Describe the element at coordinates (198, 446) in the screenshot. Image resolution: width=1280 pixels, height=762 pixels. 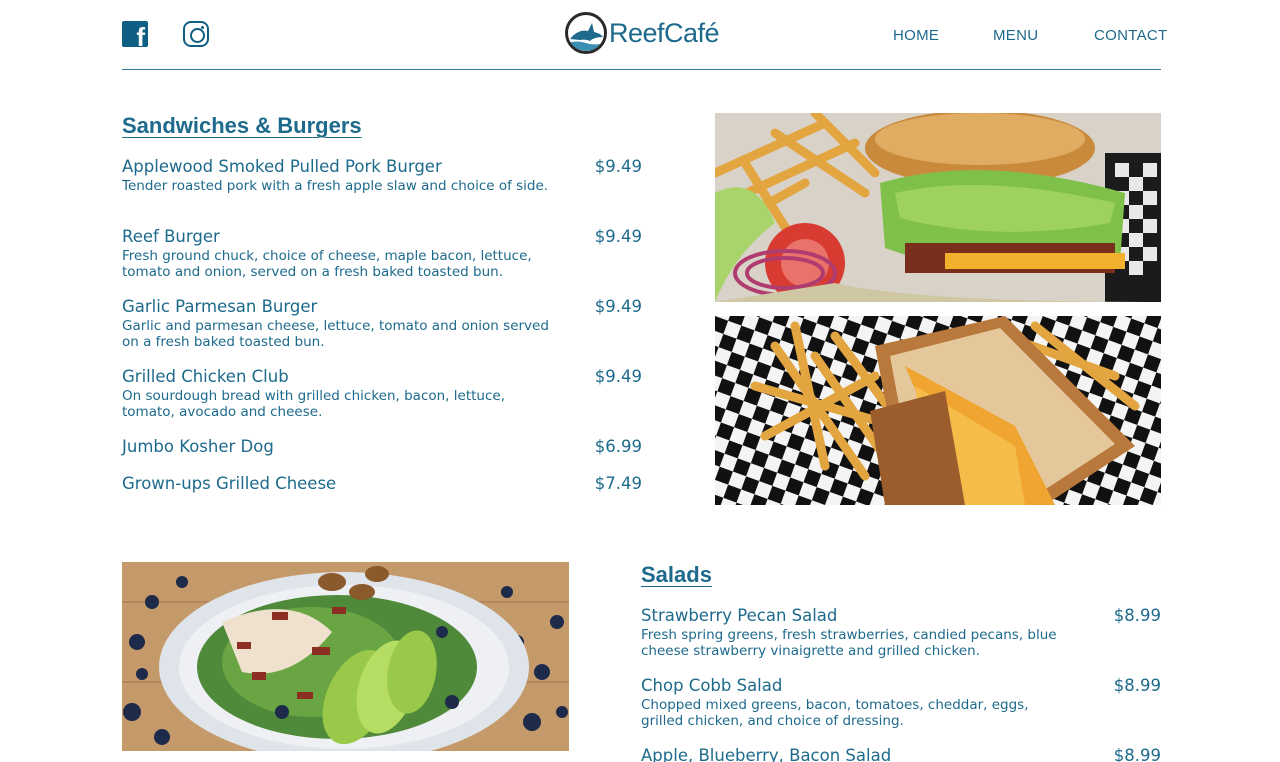
I see `item-name: Jumbo Kosher Dog` at that location.